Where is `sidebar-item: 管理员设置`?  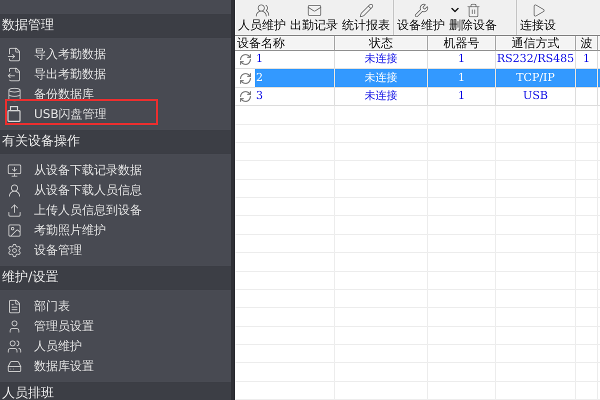 sidebar-item: 管理员设置 is located at coordinates (64, 326).